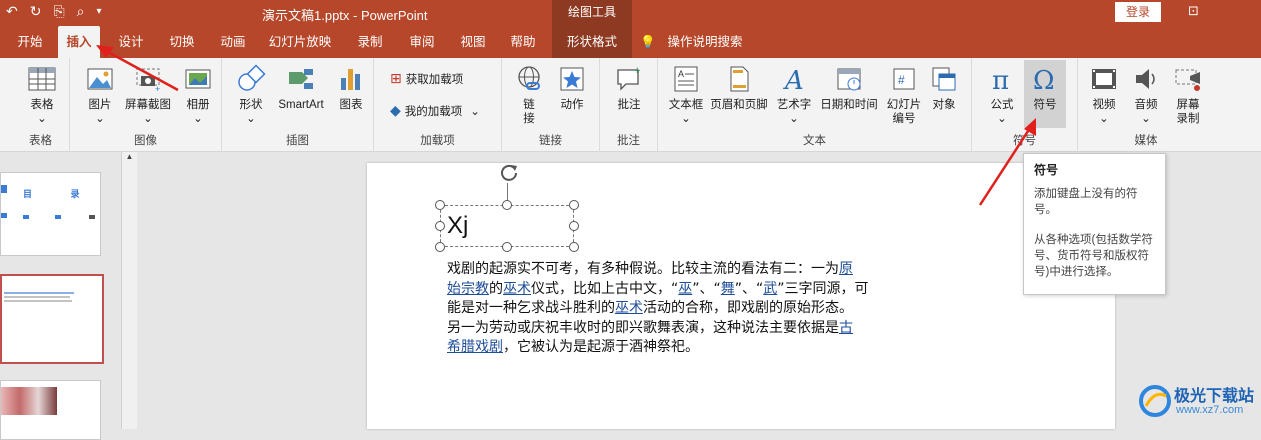  Describe the element at coordinates (36, 11) in the screenshot. I see `redo-icon: ↻` at that location.